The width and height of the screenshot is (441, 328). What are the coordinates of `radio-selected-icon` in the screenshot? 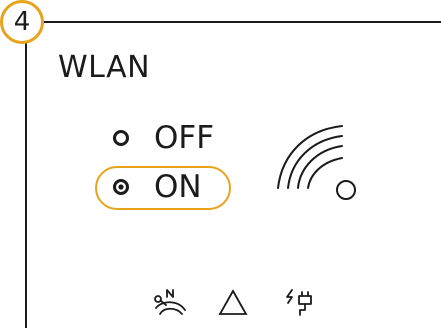 It's located at (121, 187).